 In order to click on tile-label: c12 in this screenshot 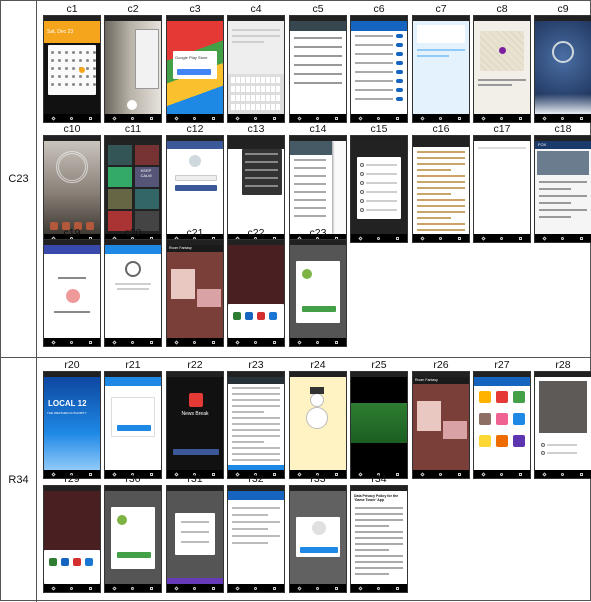, I will do `click(195, 129)`.